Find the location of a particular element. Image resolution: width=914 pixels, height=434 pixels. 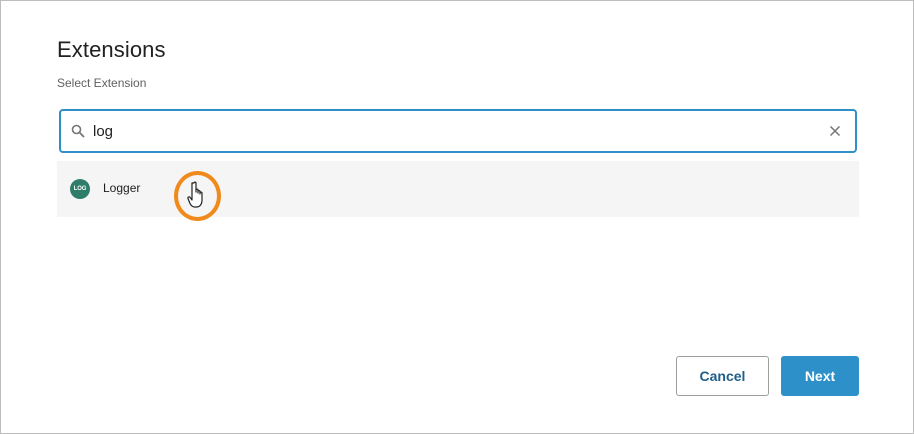

hand-pointer-icon is located at coordinates (195, 194).